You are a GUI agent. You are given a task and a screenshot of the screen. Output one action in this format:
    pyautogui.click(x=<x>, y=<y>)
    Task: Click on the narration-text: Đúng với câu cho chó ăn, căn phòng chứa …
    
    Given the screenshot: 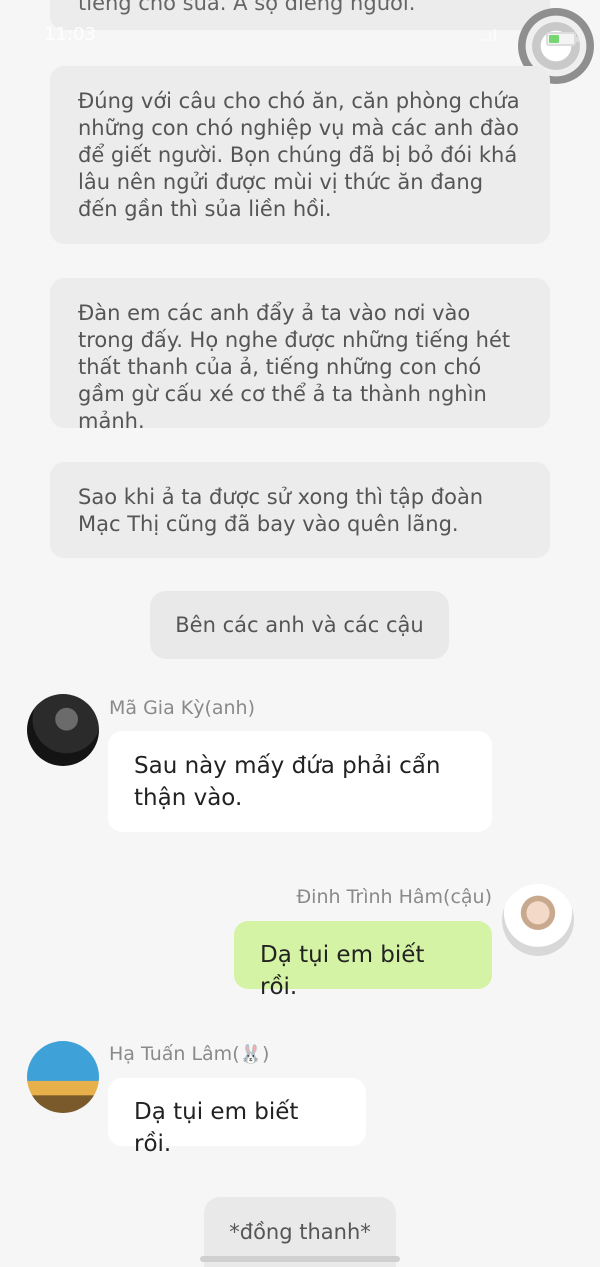 What is the action you would take?
    pyautogui.click(x=299, y=155)
    